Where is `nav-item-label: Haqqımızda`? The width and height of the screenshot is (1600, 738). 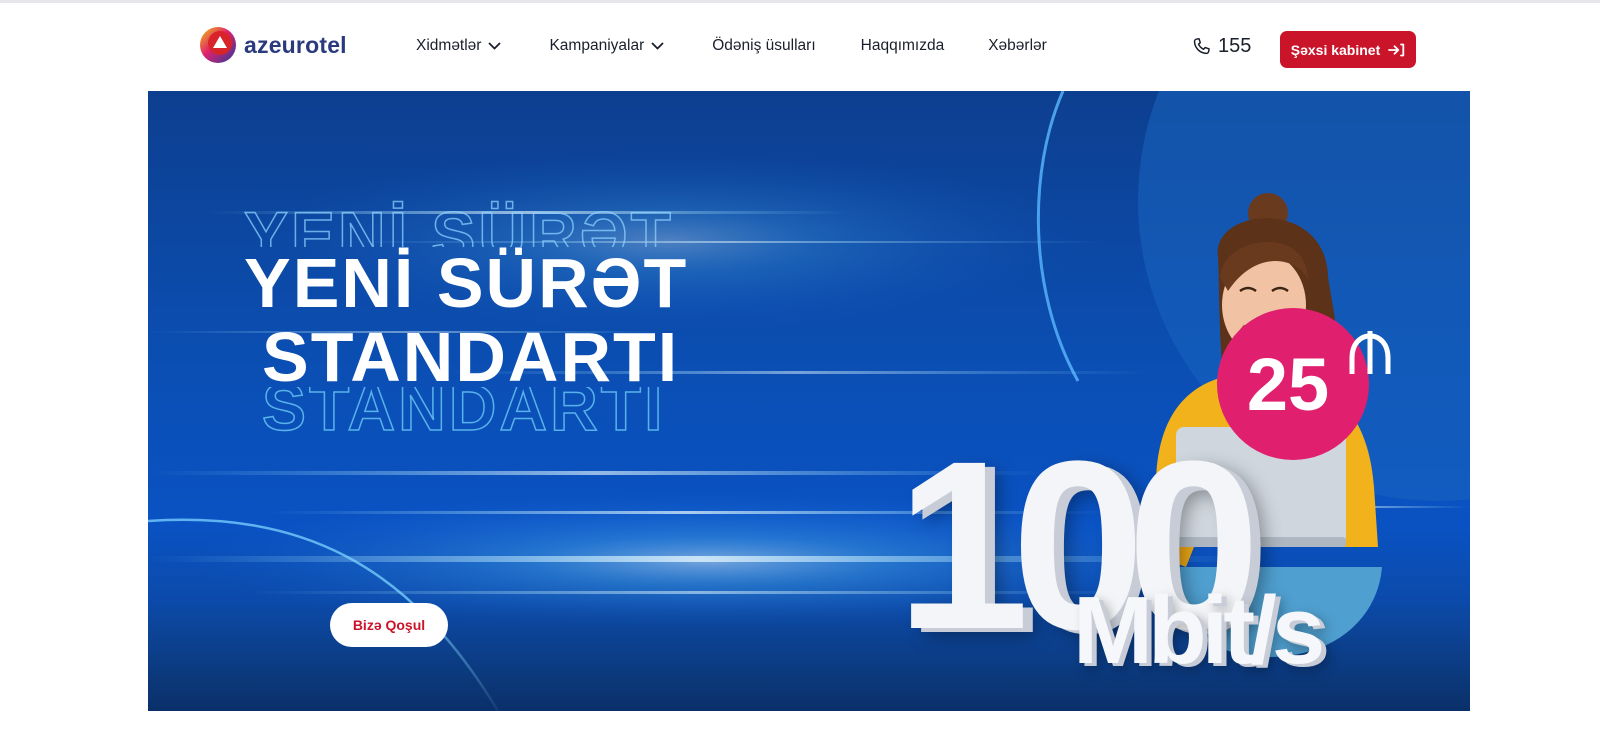
nav-item-label: Haqqımızda is located at coordinates (902, 45).